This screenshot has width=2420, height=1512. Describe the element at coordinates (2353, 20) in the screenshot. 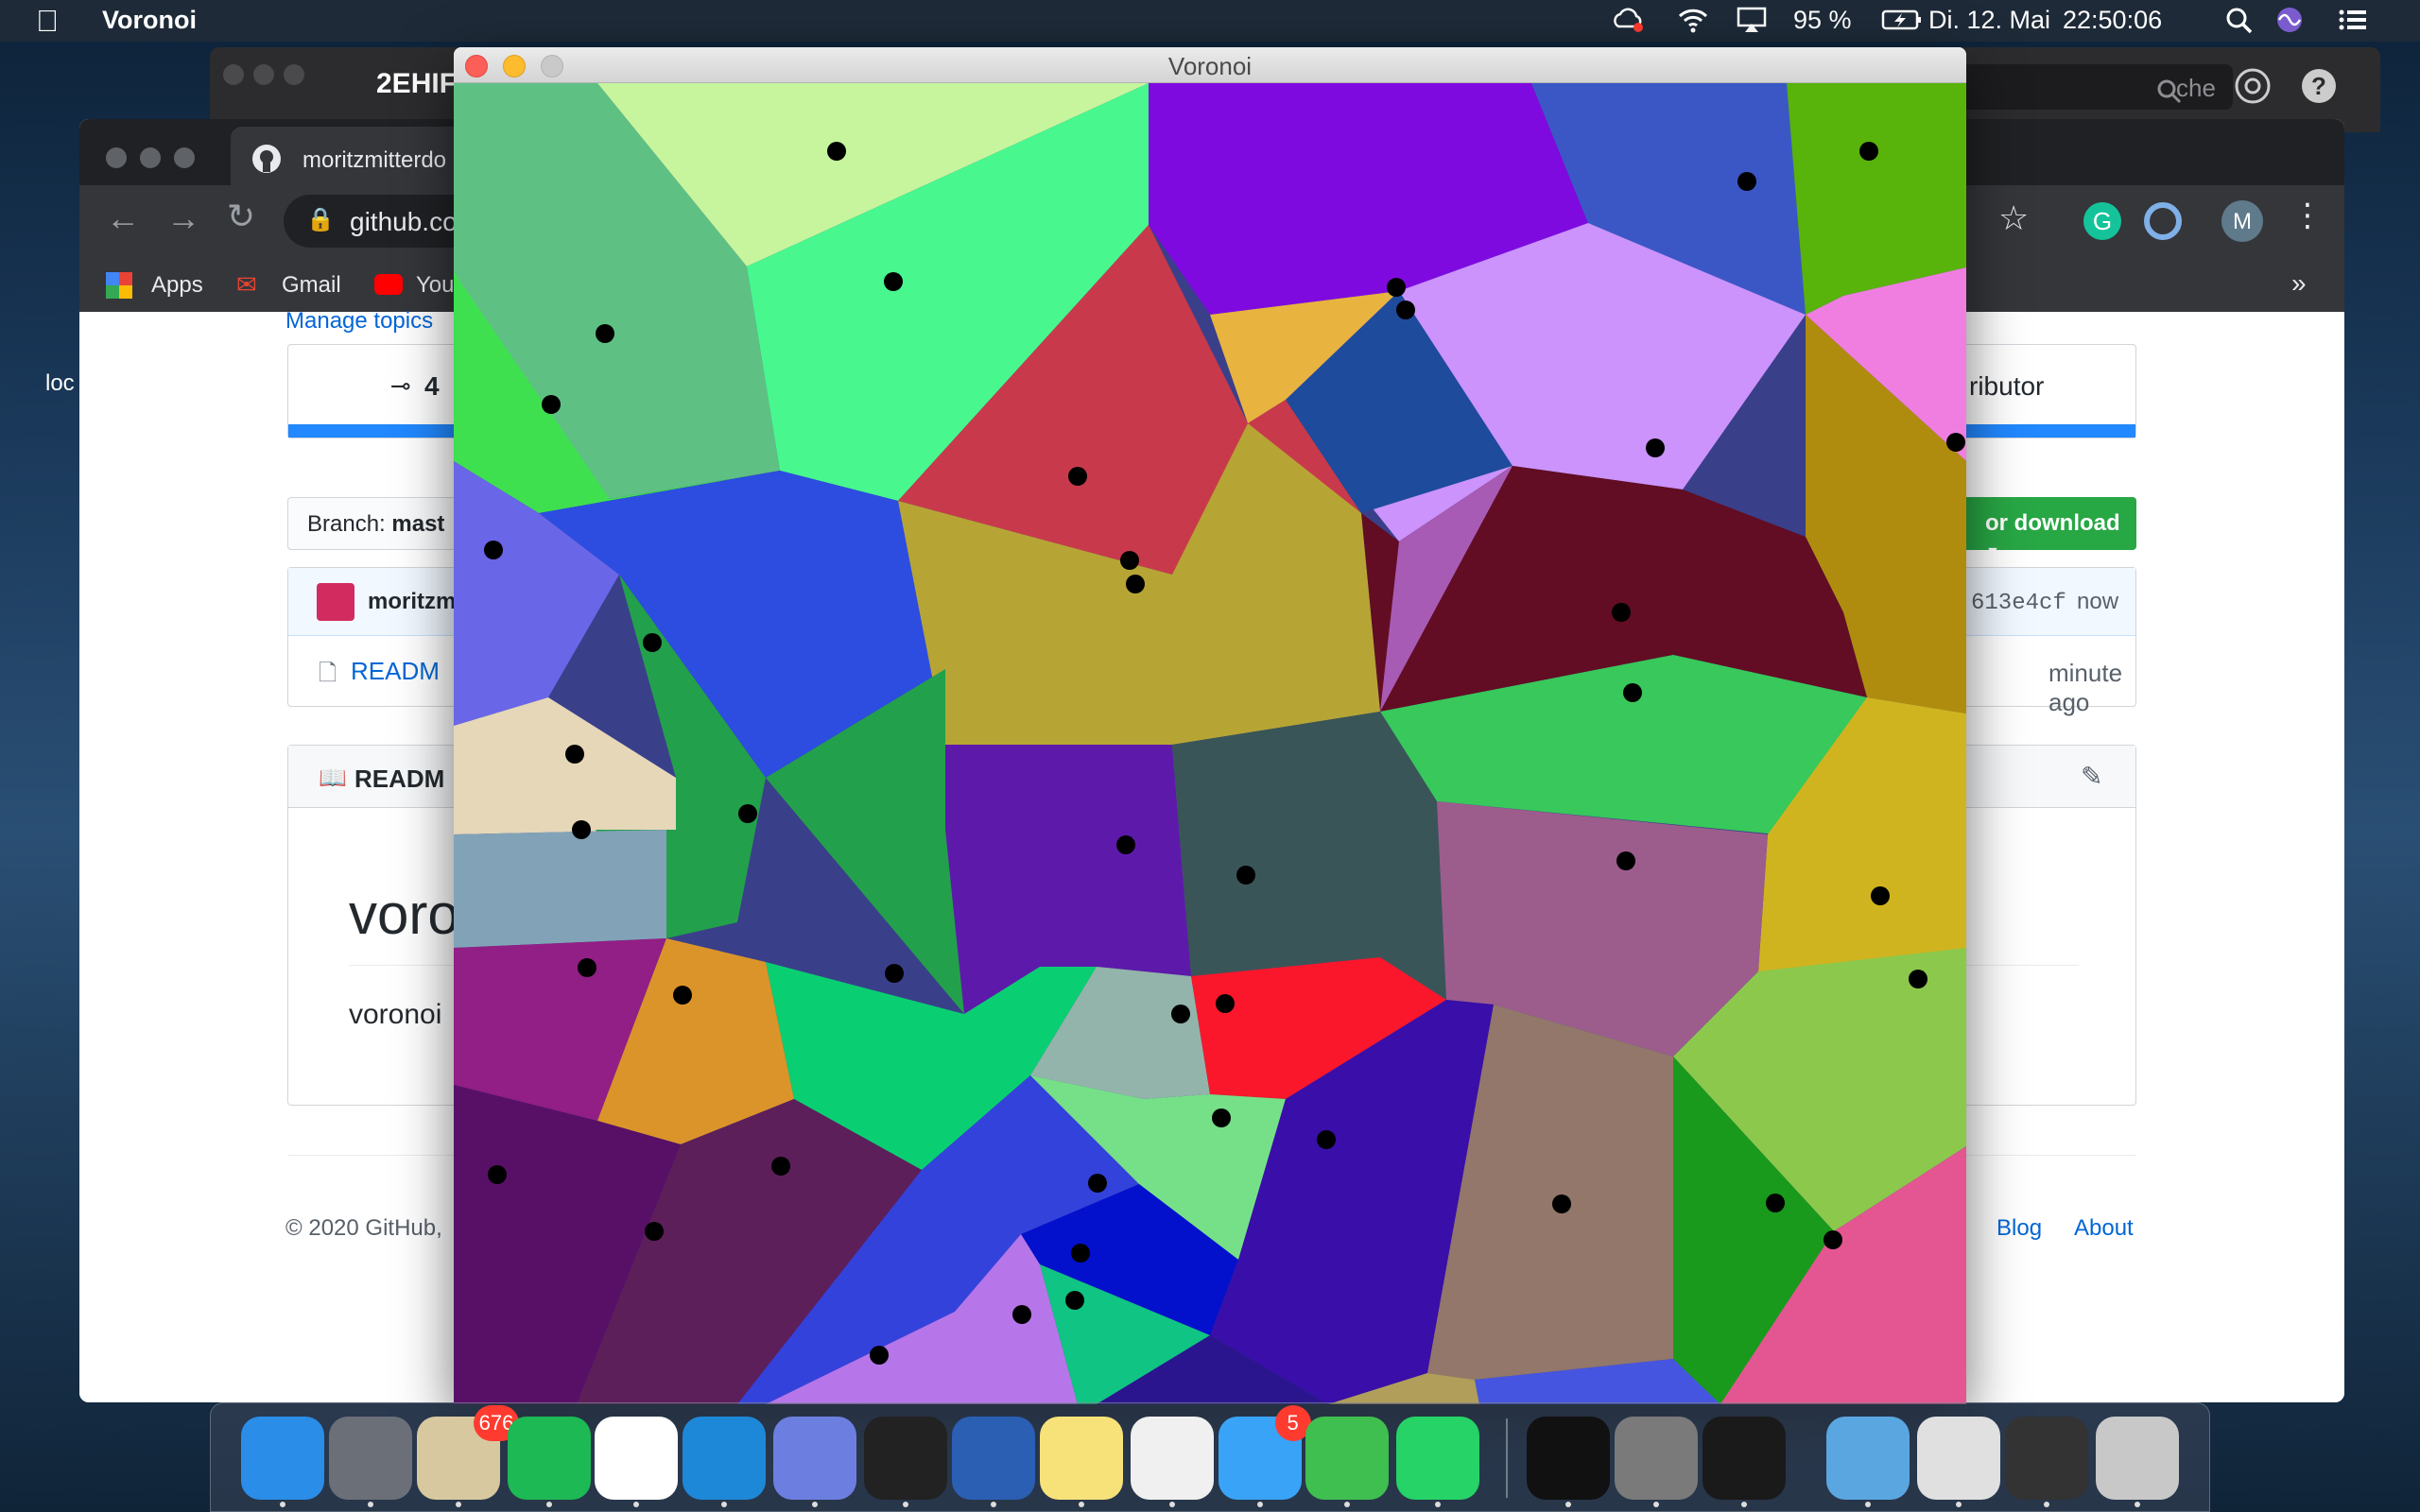

I see `control-center-icon` at that location.